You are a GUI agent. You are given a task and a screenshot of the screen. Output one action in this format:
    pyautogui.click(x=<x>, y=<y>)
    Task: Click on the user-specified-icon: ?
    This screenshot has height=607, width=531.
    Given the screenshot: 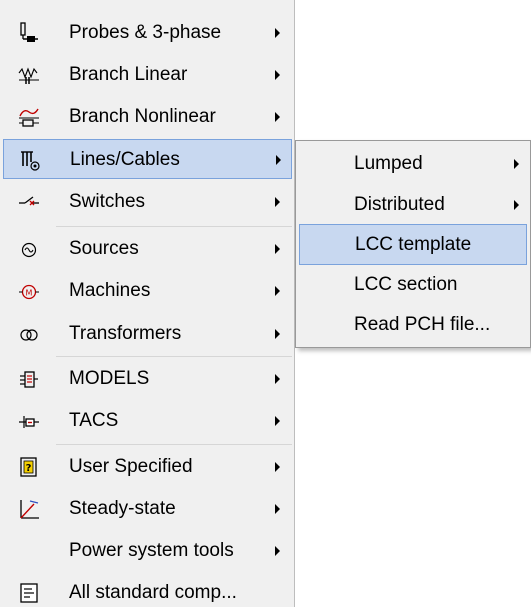 What is the action you would take?
    pyautogui.click(x=29, y=467)
    